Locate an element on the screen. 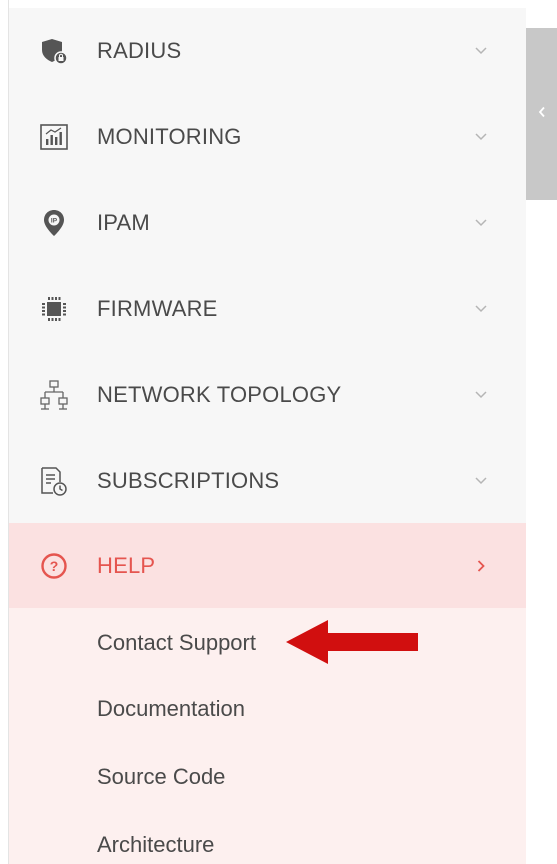 The height and width of the screenshot is (864, 557). sidebar-item-monitoring: MONITORING is located at coordinates (267, 137).